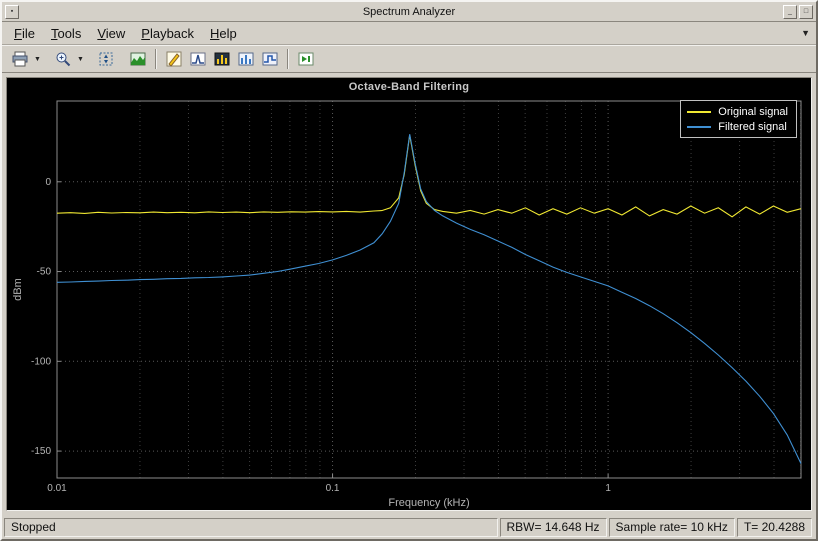 The height and width of the screenshot is (541, 818). I want to click on ccdf-measurements-icon, so click(246, 59).